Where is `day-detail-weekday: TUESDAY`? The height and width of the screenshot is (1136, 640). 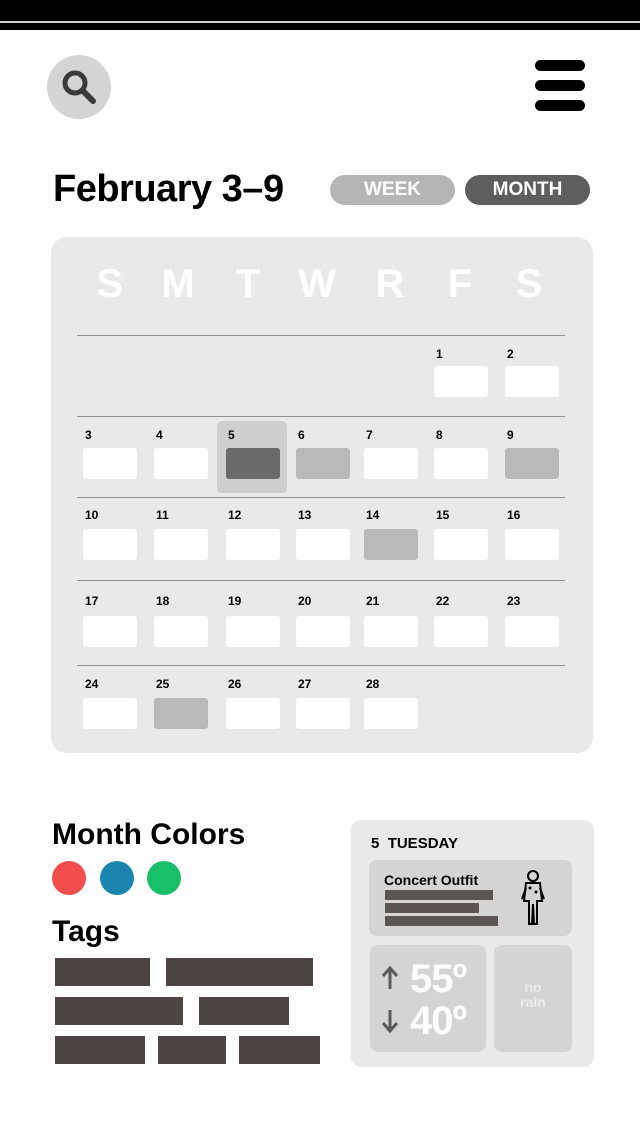 day-detail-weekday: TUESDAY is located at coordinates (422, 843).